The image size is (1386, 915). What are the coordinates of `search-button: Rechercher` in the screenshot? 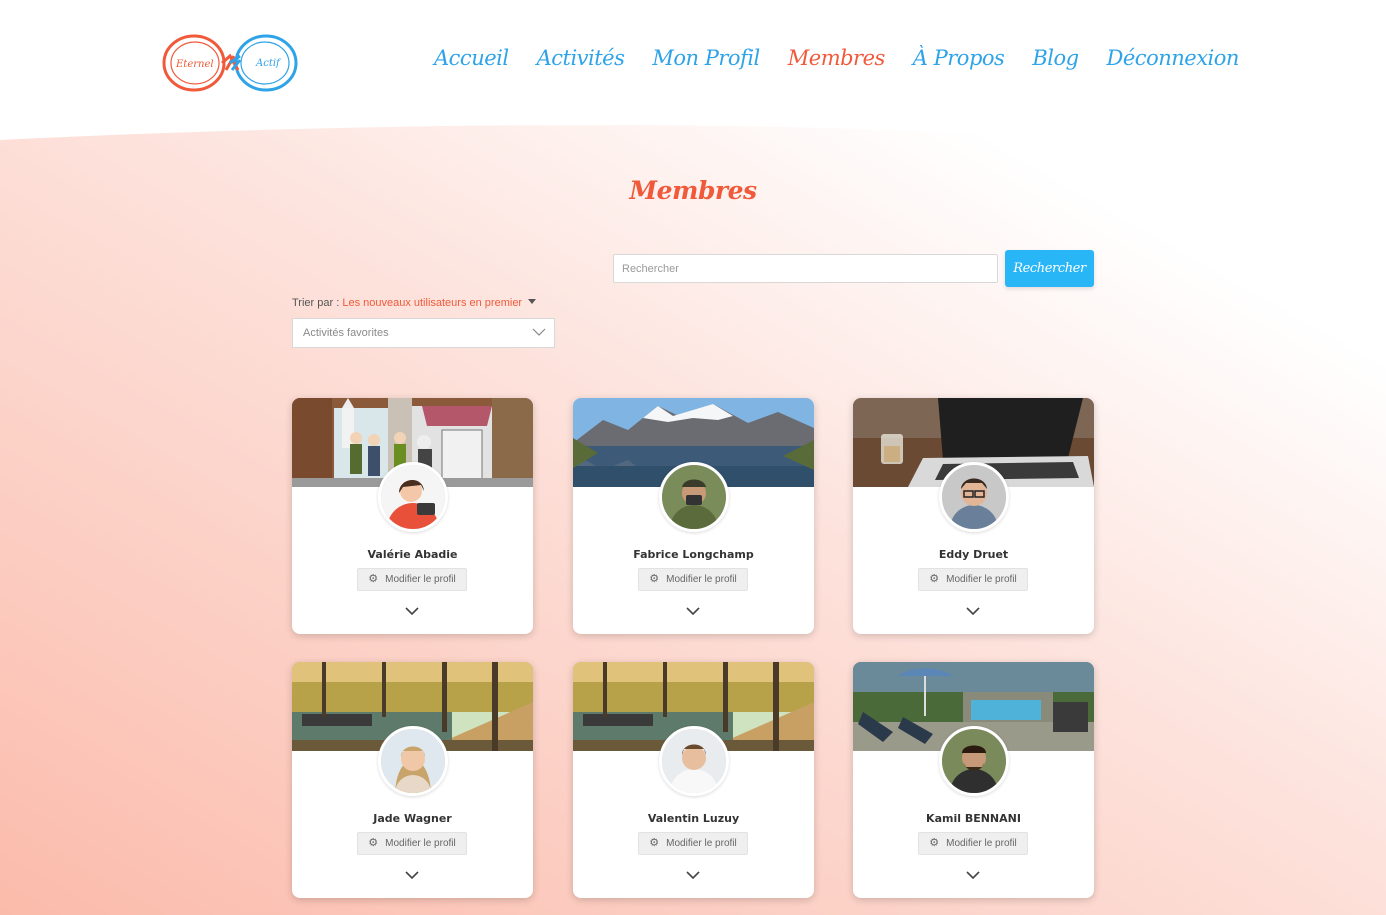 It's located at (1049, 268).